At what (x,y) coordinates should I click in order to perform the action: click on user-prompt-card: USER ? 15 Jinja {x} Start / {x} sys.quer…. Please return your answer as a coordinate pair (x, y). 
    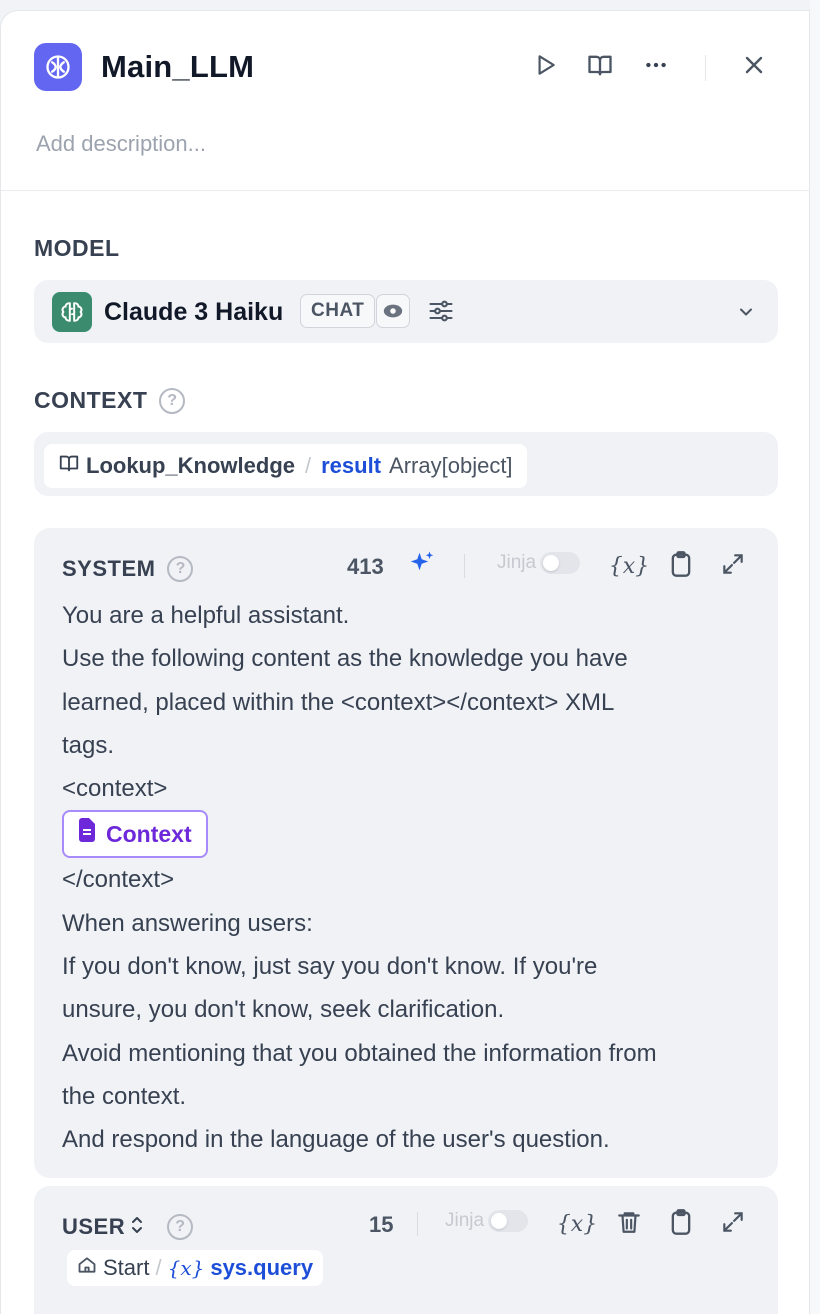
    Looking at the image, I should click on (406, 1250).